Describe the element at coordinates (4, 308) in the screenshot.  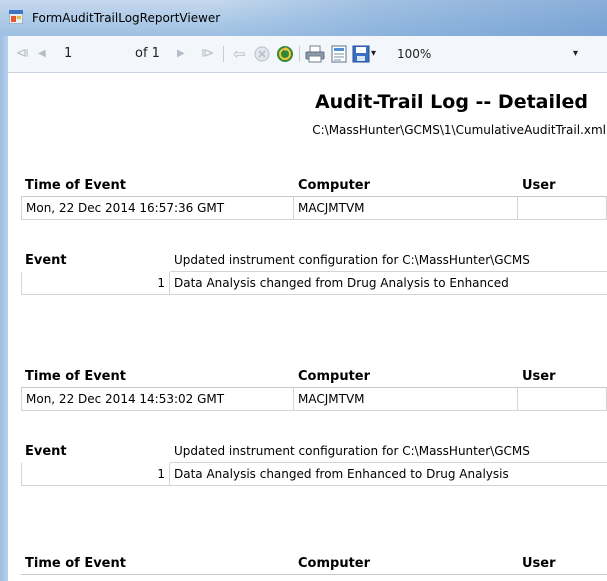
I see `window-frame-left` at that location.